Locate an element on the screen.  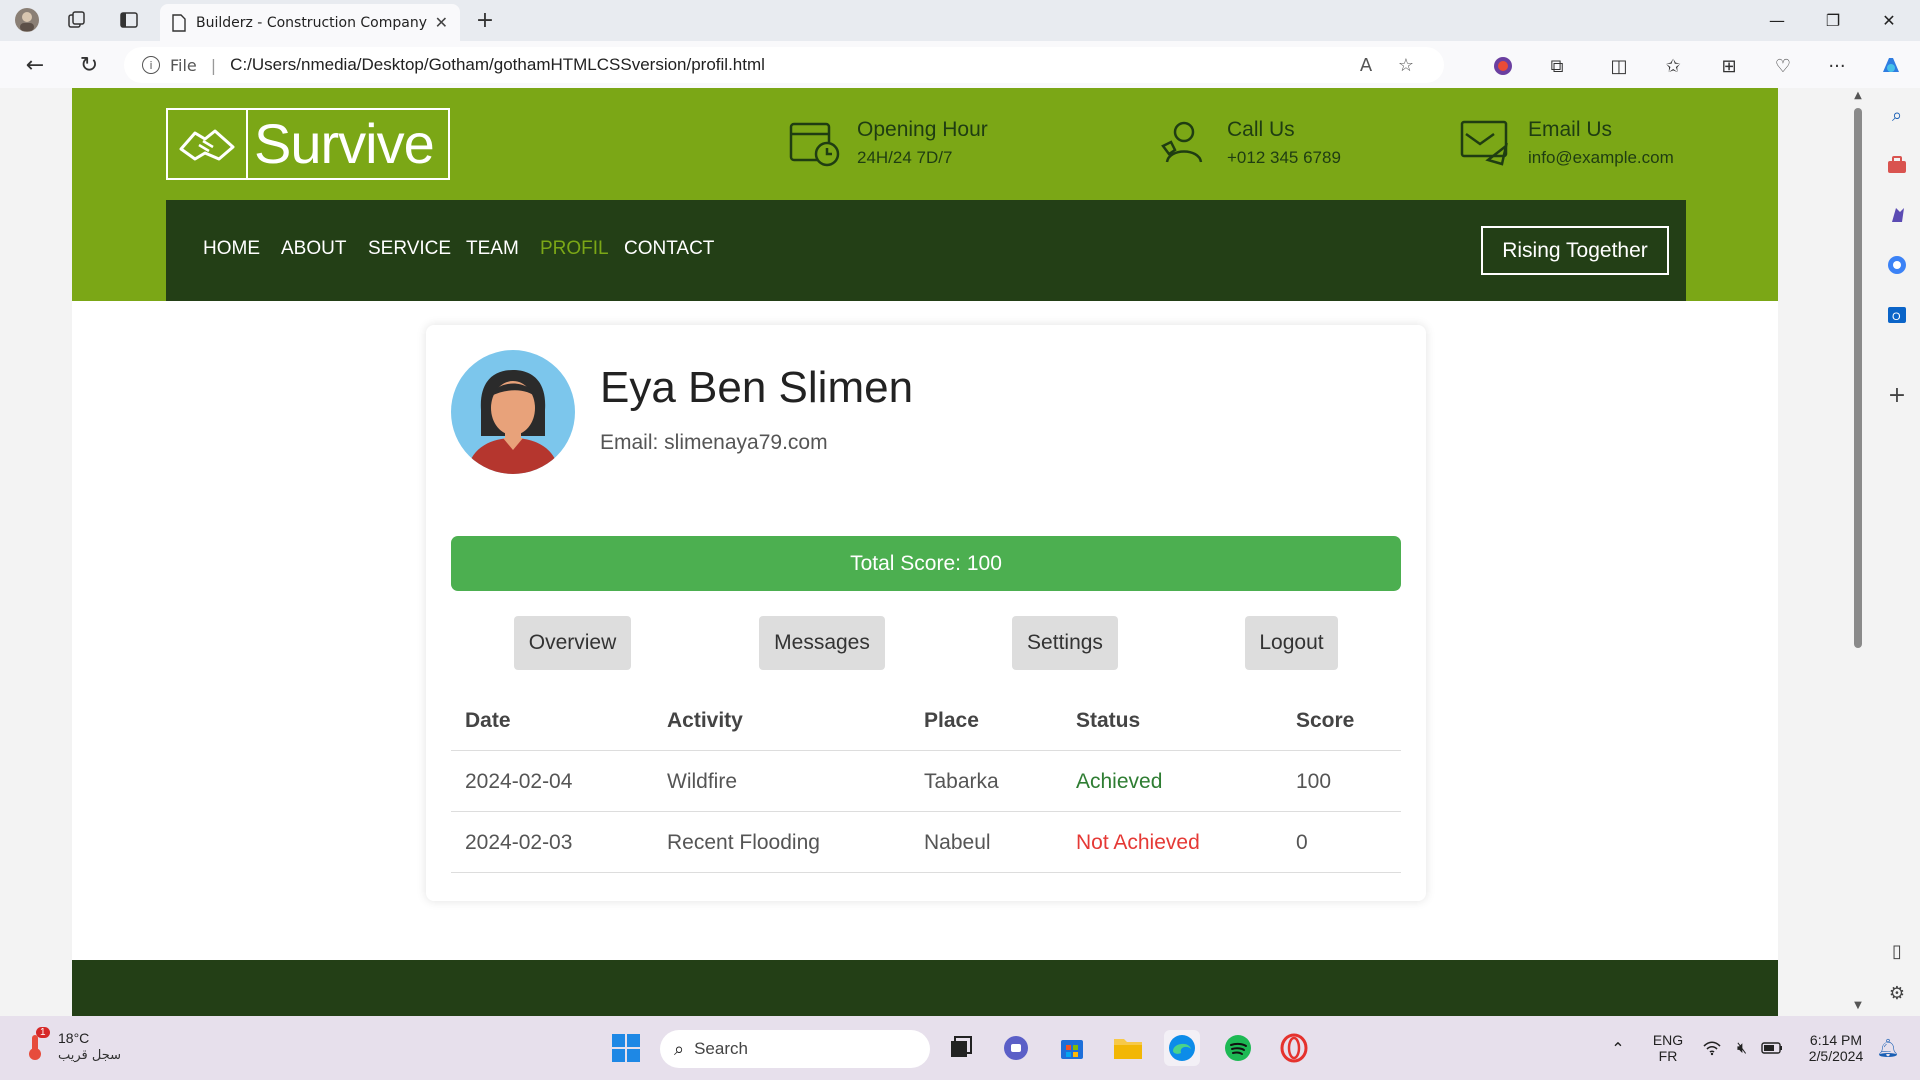
avatar is located at coordinates (513, 412).